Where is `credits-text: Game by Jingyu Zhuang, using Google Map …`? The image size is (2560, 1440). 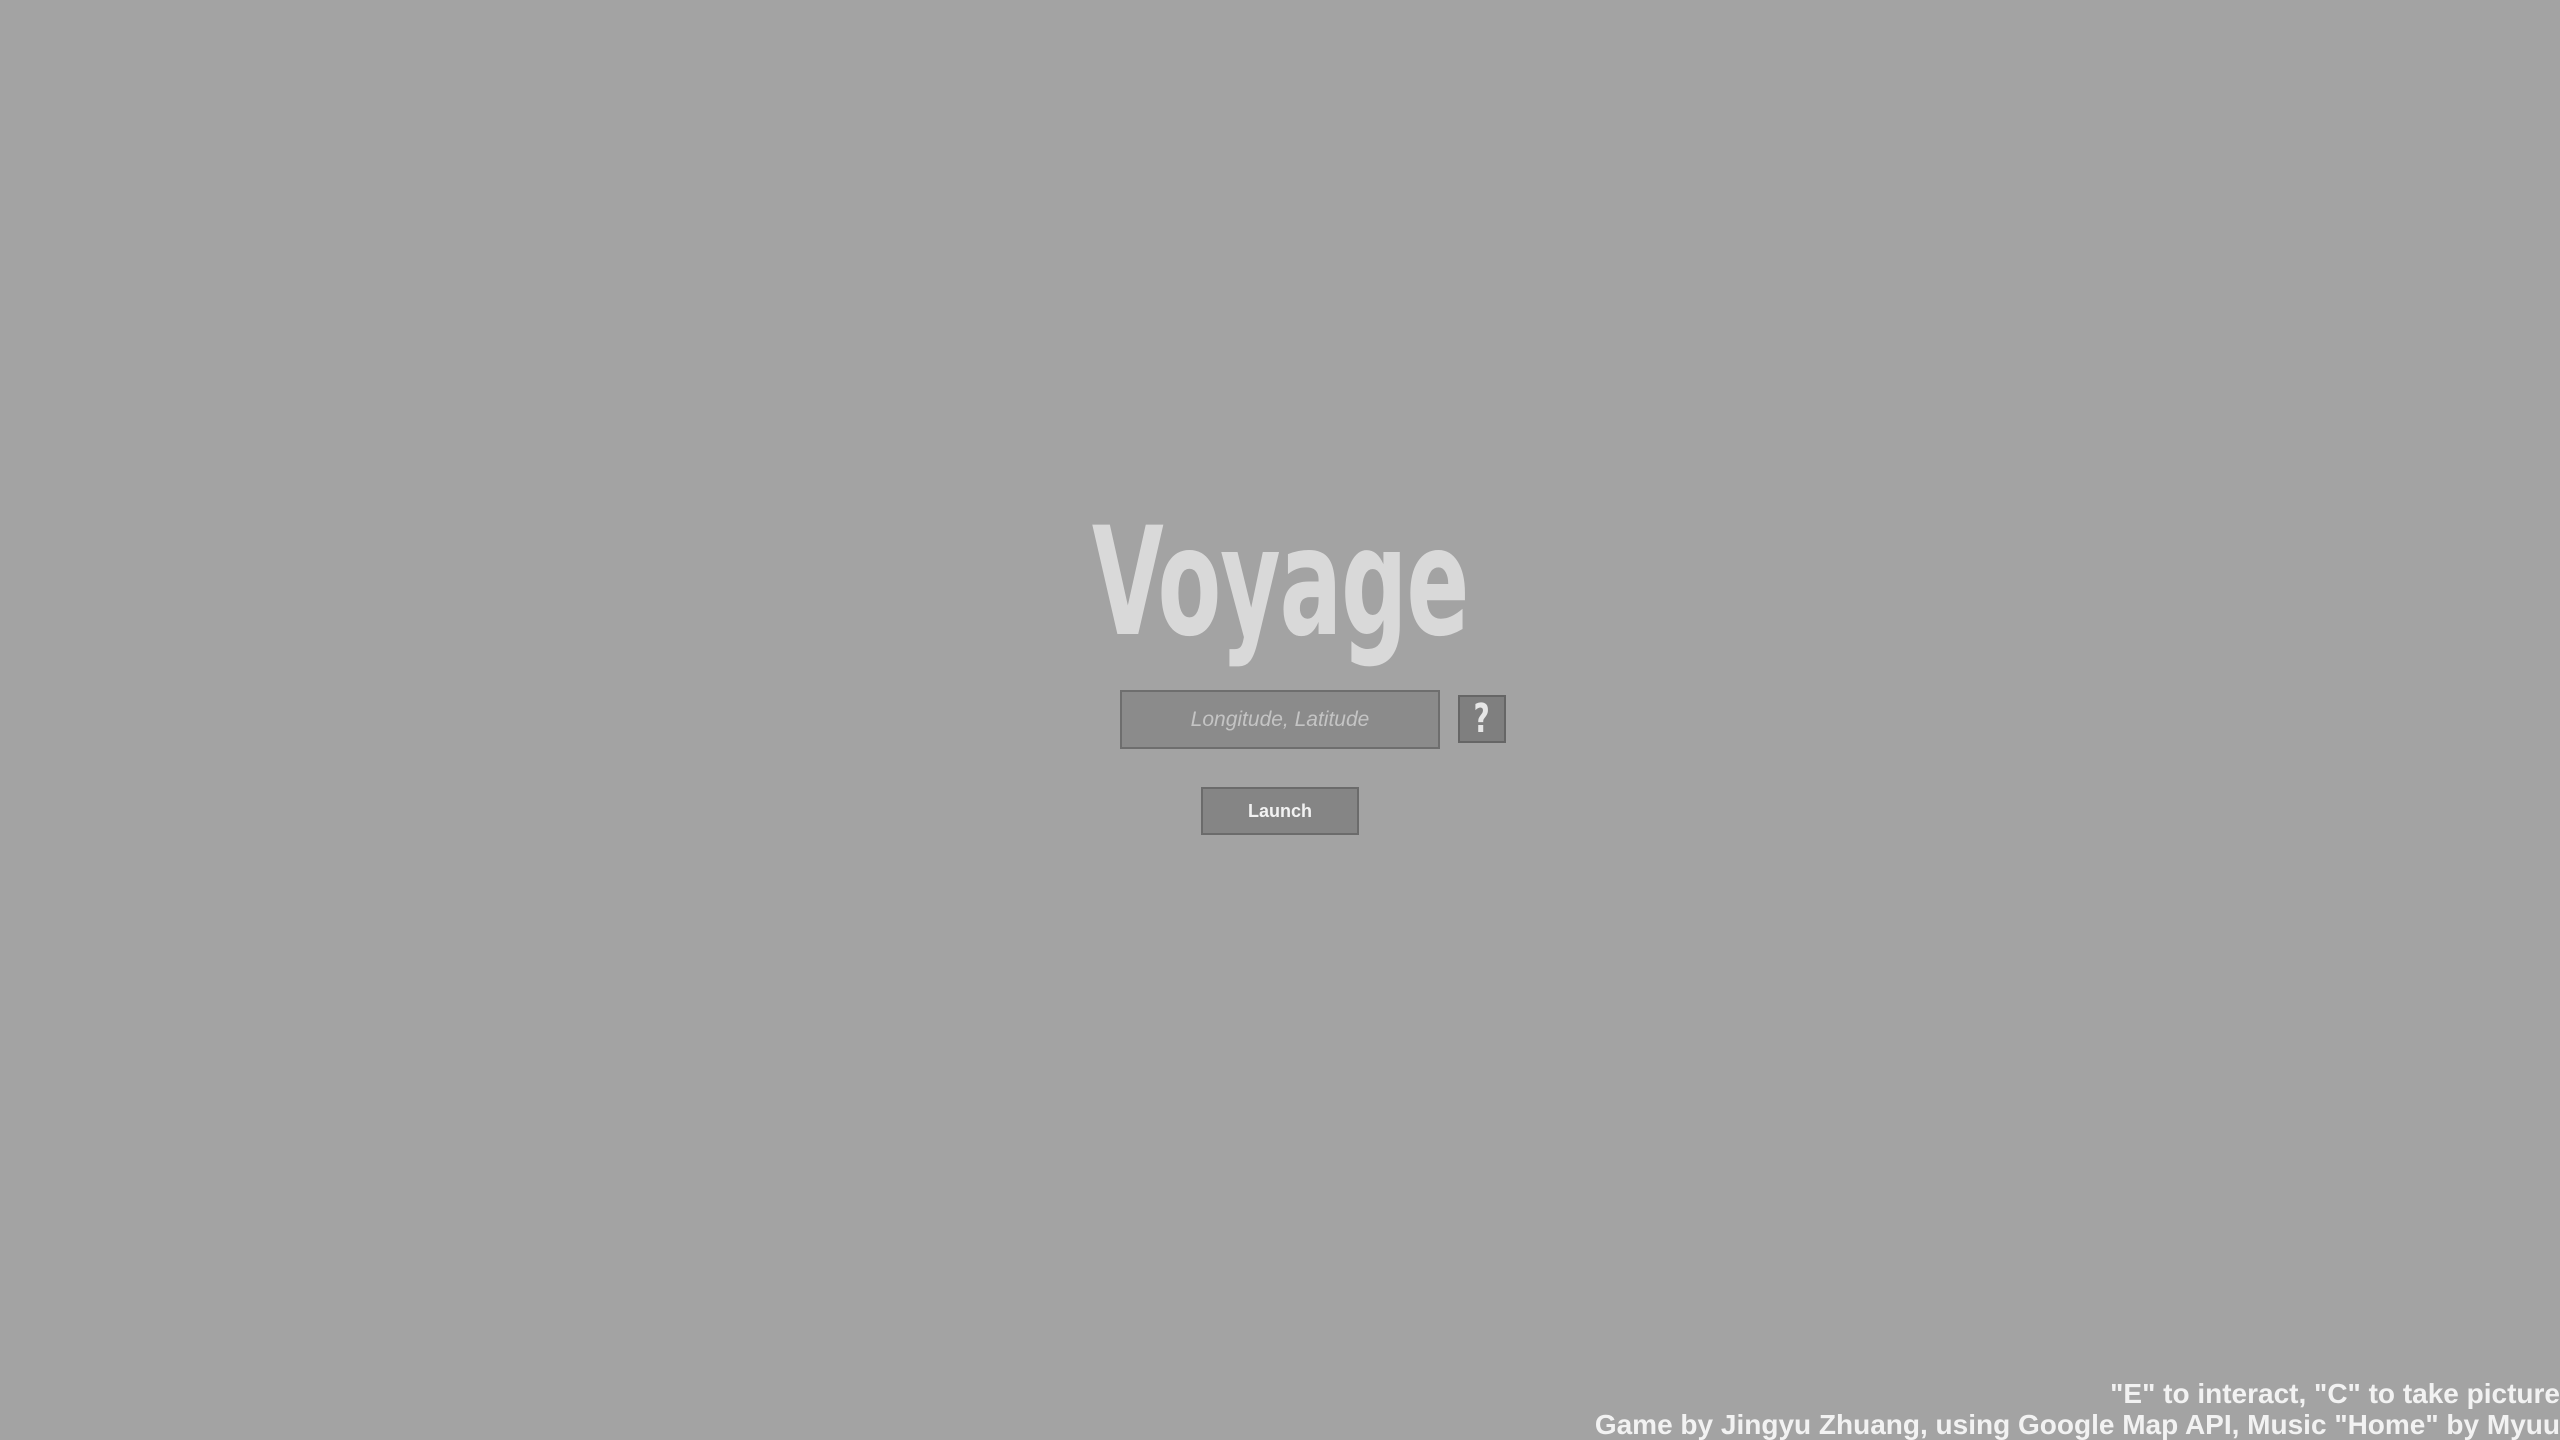 credits-text: Game by Jingyu Zhuang, using Google Map … is located at coordinates (2077, 1424).